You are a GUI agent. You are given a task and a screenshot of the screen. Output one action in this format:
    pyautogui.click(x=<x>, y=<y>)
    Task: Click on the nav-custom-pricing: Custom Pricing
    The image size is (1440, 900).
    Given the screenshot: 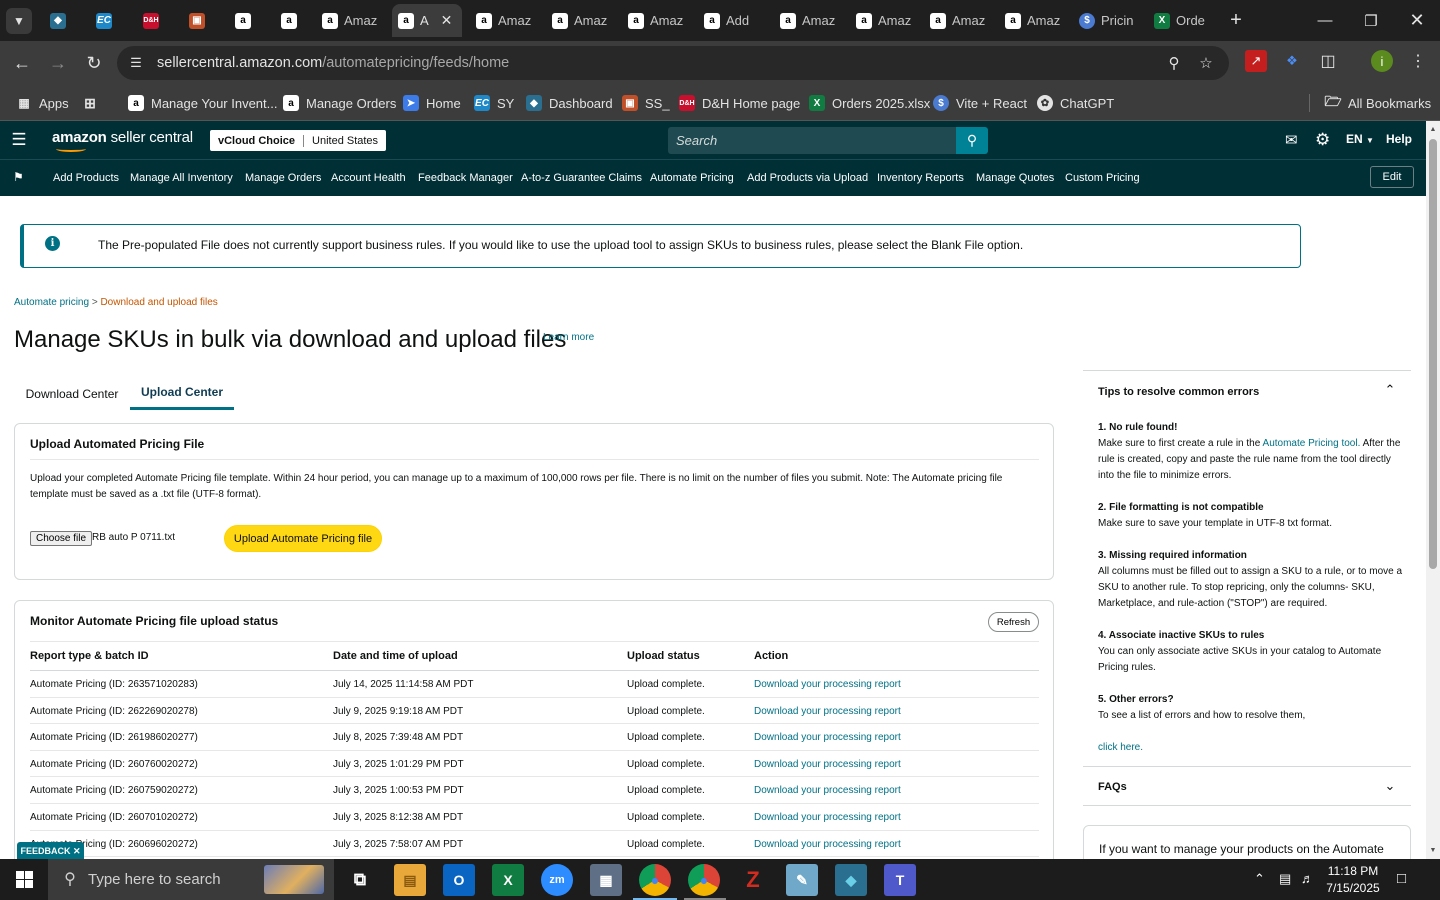 What is the action you would take?
    pyautogui.click(x=1102, y=178)
    